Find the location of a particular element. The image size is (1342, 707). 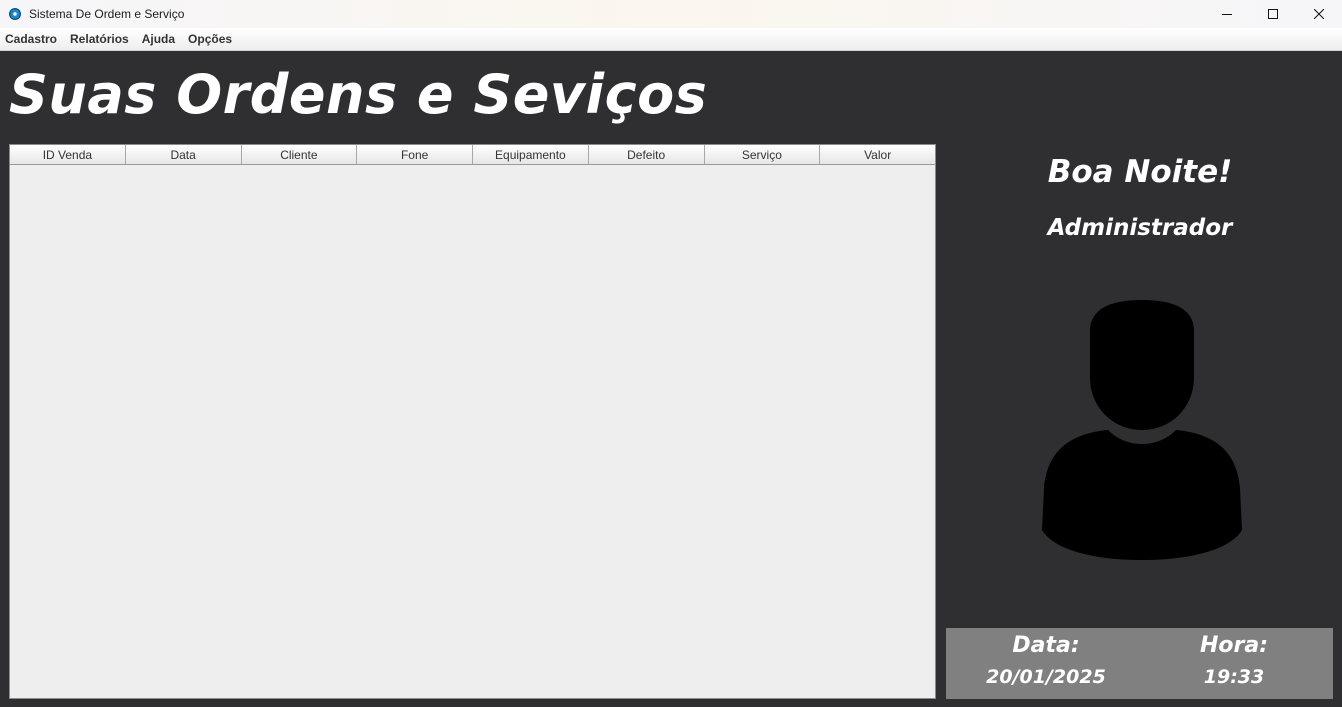

greeting-text: Boa Noite! is located at coordinates (1140, 172).